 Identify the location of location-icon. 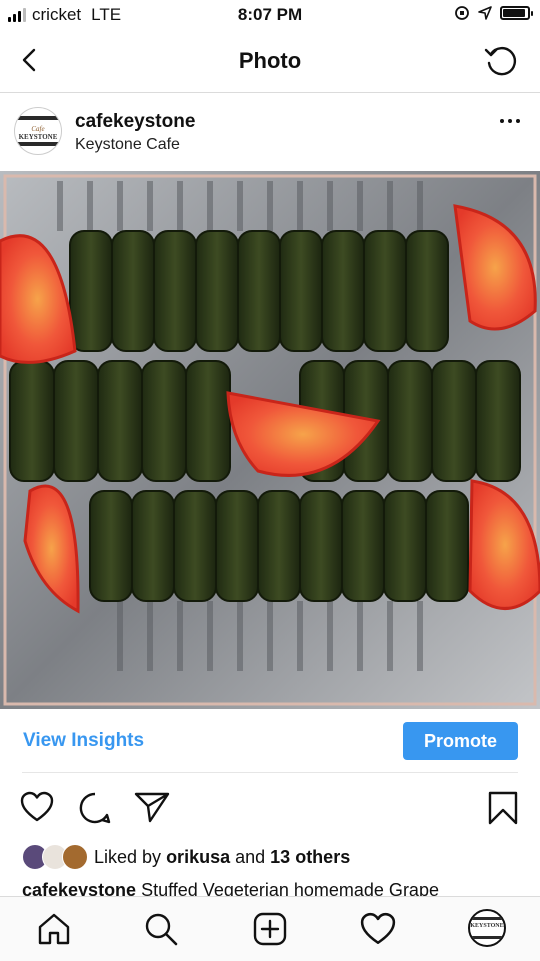
(485, 13).